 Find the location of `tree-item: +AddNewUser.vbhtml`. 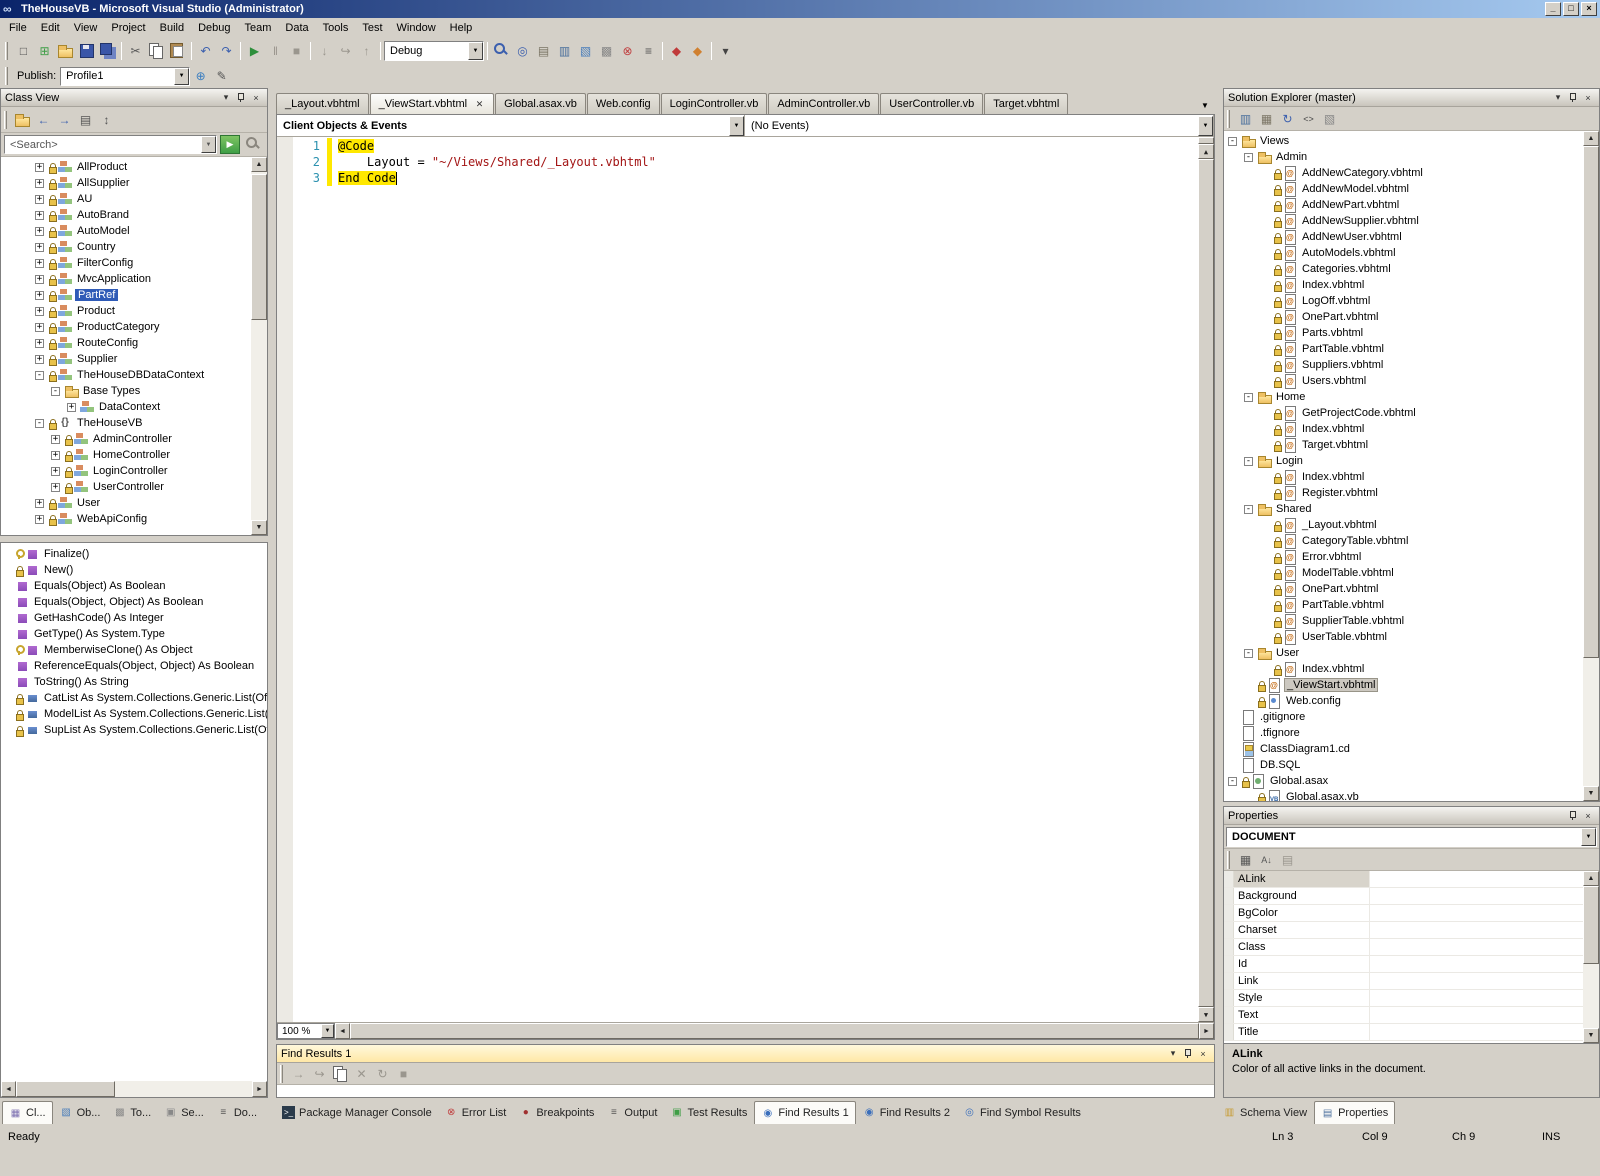

tree-item: +AddNewUser.vbhtml is located at coordinates (1405, 237).